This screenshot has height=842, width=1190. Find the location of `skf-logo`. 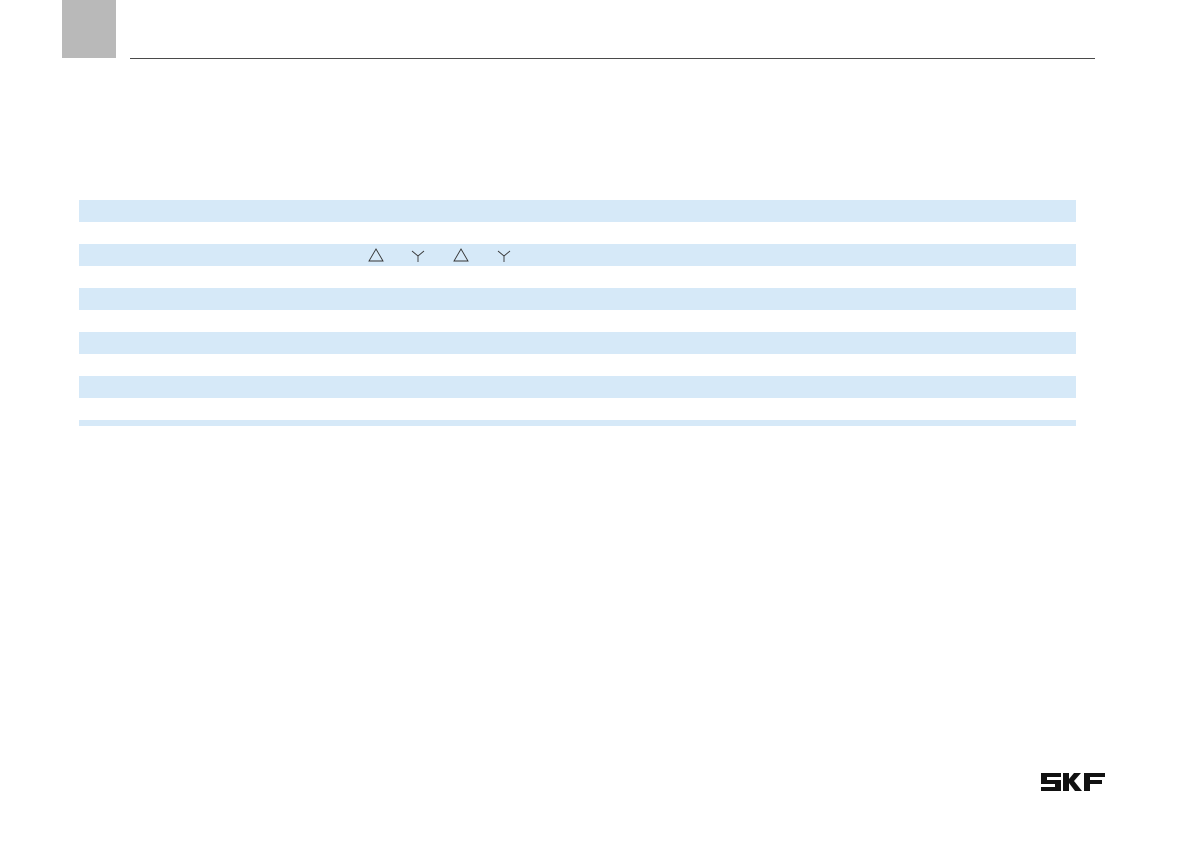

skf-logo is located at coordinates (1073, 782).